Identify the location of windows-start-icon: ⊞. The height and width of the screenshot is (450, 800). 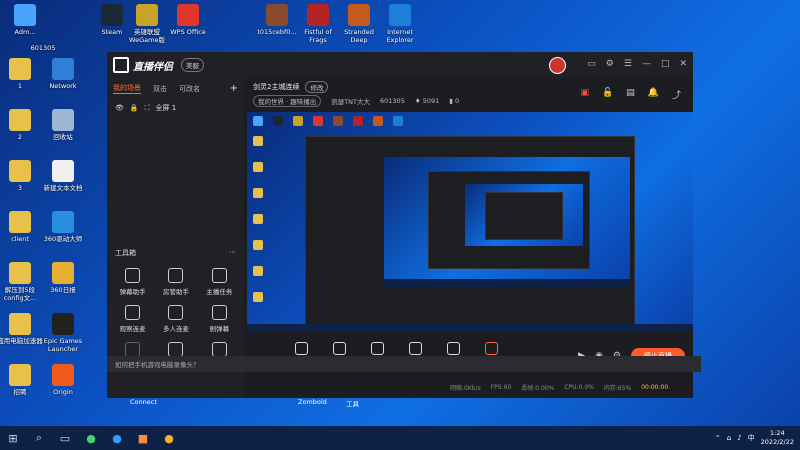
(13, 438).